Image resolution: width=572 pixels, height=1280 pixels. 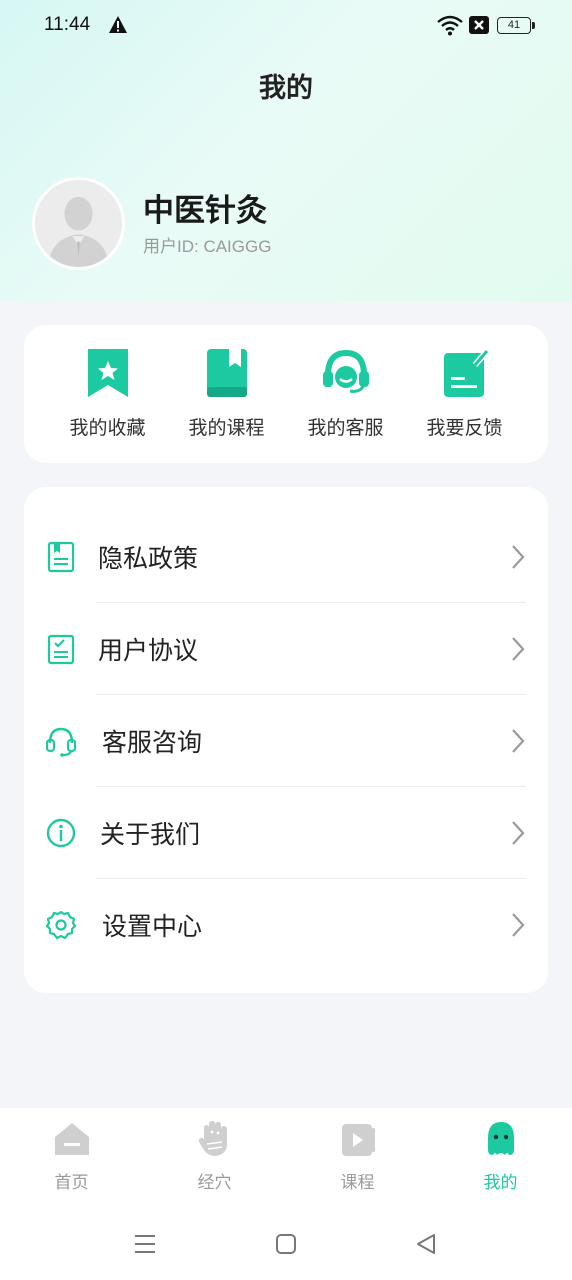 I want to click on menu-item-label: 设置中心, so click(x=152, y=926).